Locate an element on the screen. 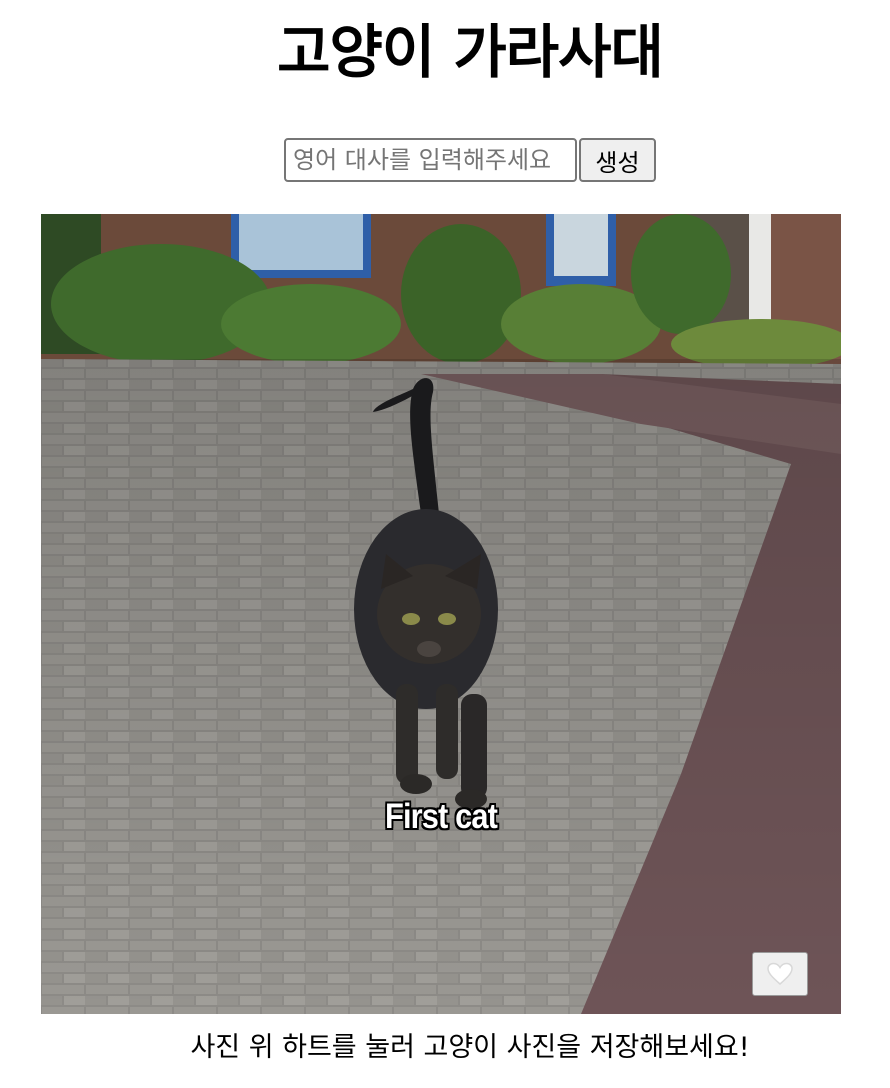 This screenshot has width=890, height=1088. page-title: 고양이 가라사대 is located at coordinates (470, 52).